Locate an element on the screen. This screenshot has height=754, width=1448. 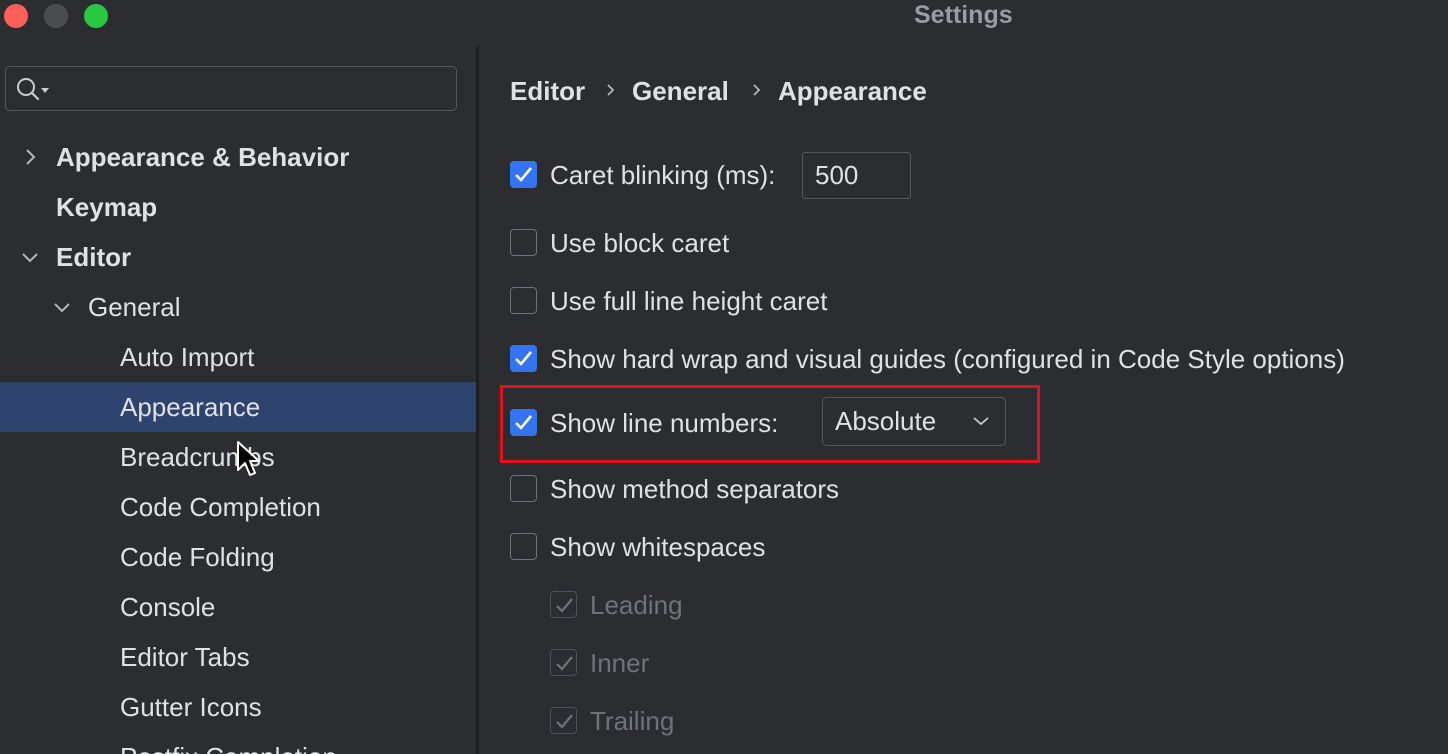
search-box is located at coordinates (231, 88).